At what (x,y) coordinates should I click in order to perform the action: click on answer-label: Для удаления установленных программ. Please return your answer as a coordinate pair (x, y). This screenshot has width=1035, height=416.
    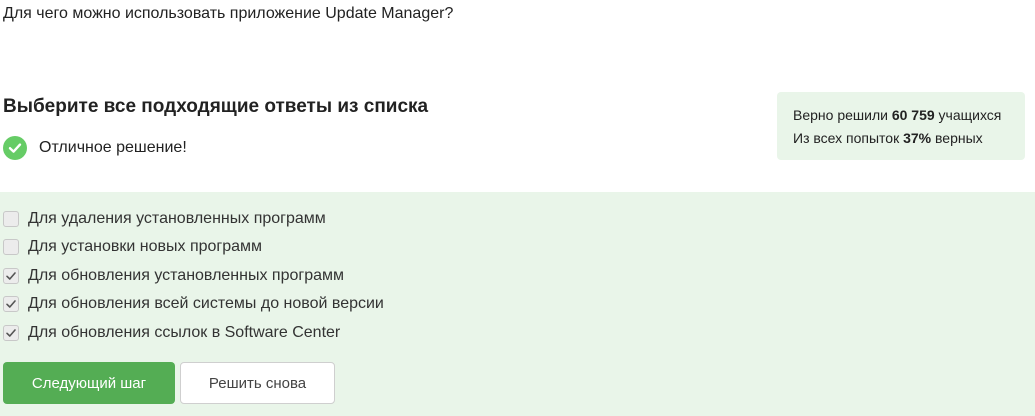
    Looking at the image, I should click on (177, 218).